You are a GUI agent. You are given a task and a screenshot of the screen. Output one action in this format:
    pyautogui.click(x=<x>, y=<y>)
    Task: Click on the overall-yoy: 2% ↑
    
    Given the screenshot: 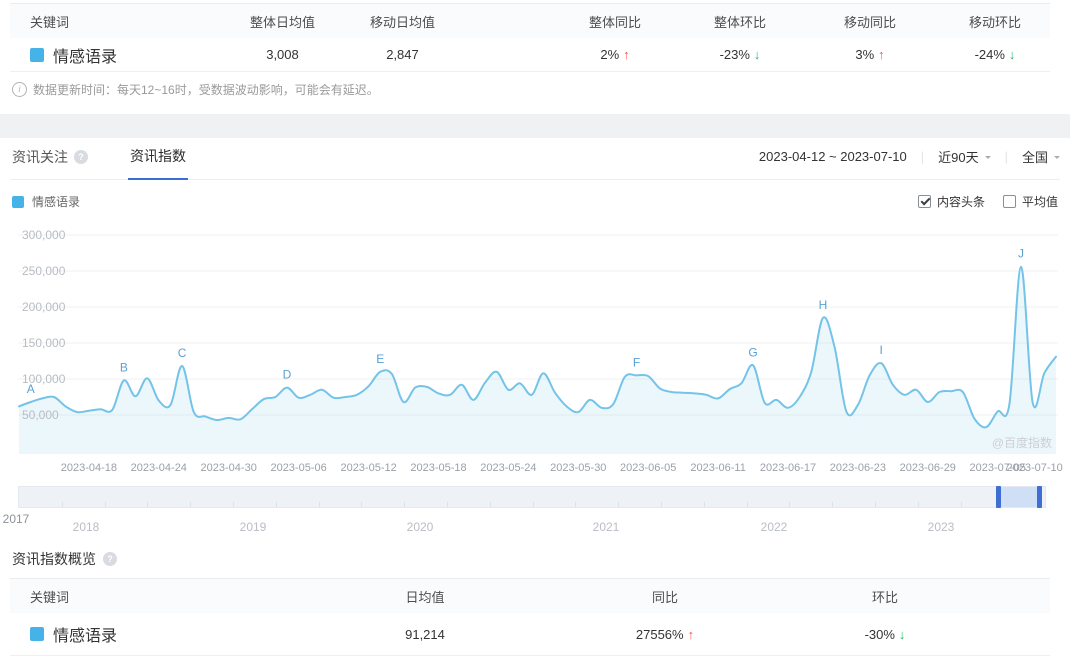 What is the action you would take?
    pyautogui.click(x=615, y=54)
    